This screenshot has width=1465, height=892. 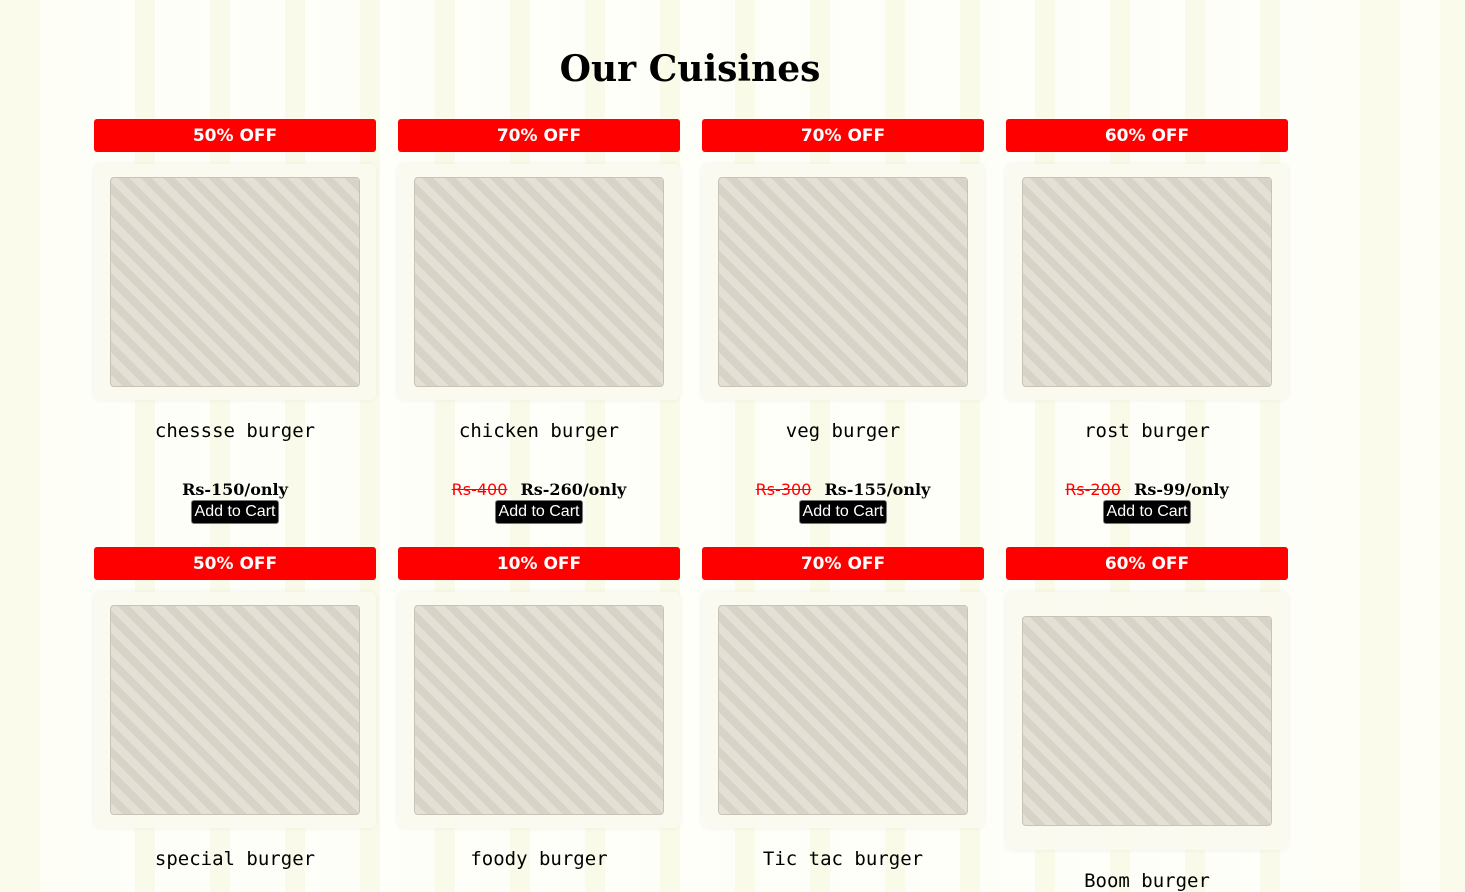 What do you see at coordinates (690, 69) in the screenshot?
I see `section-title: Our Cuisines` at bounding box center [690, 69].